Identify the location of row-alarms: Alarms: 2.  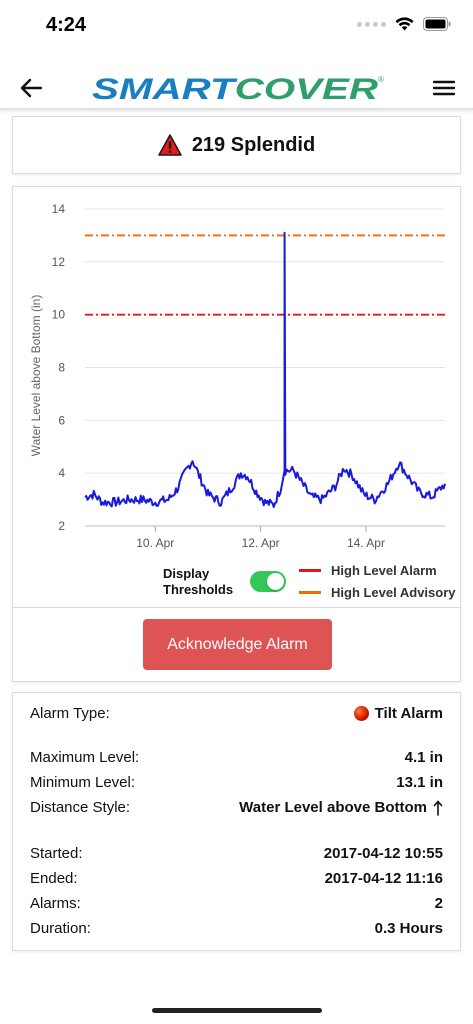
(236, 903).